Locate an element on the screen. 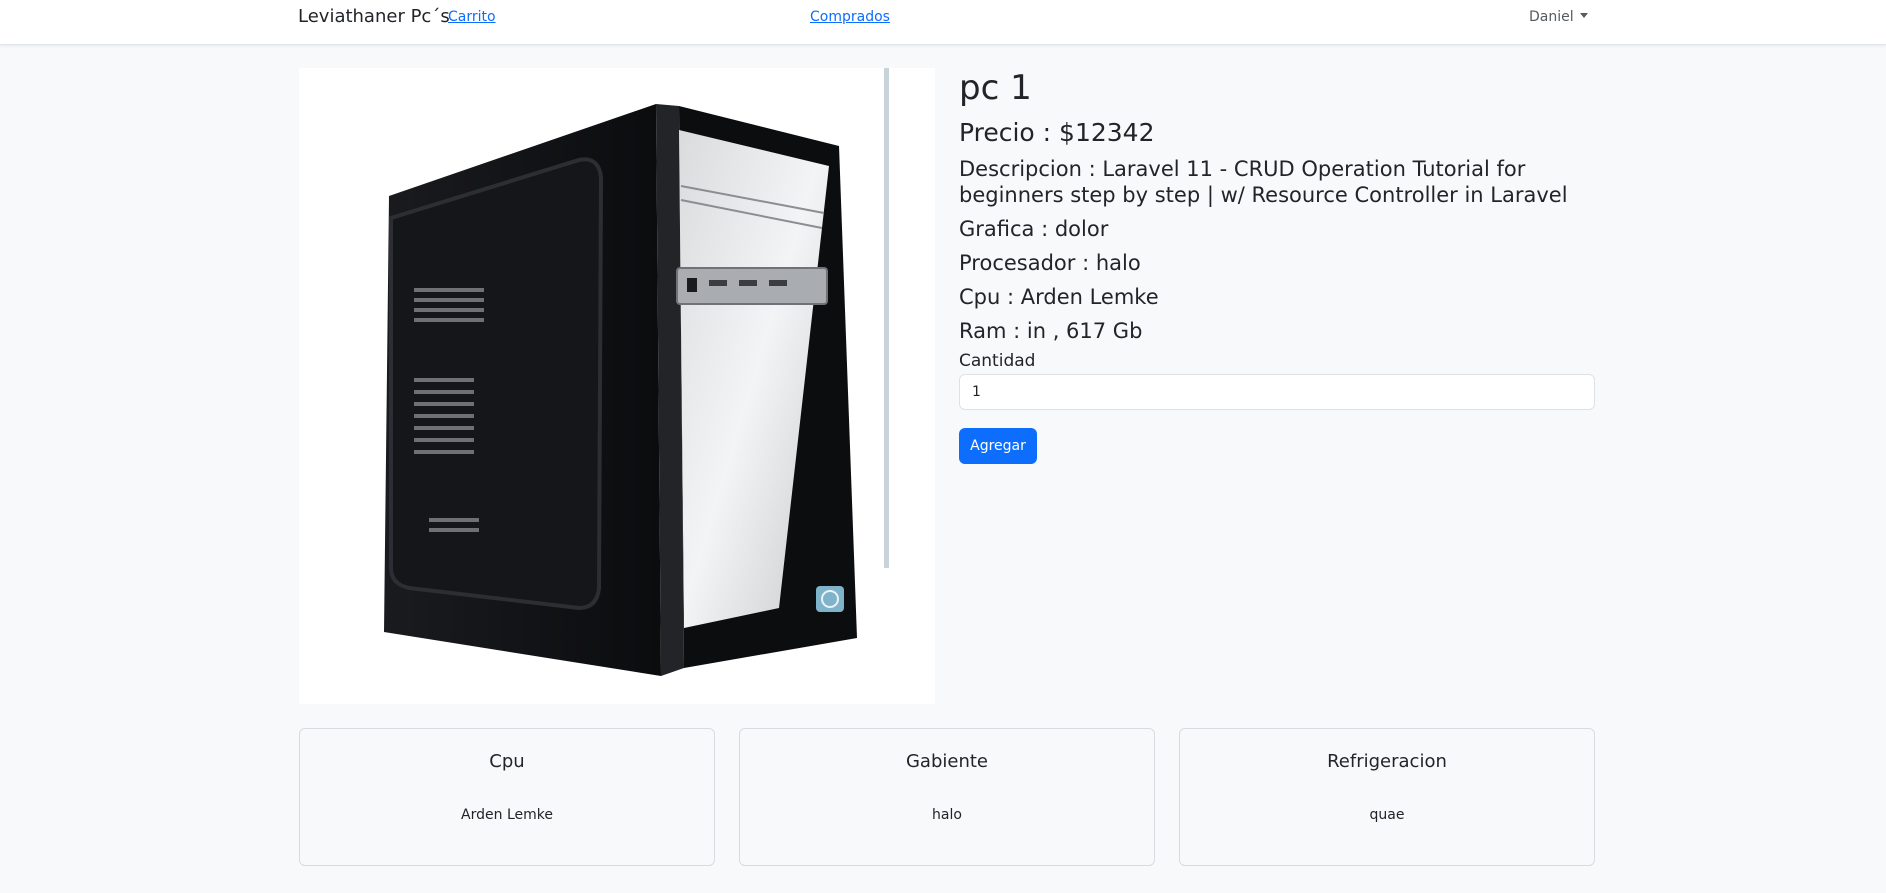  card-value: quae is located at coordinates (1387, 815).